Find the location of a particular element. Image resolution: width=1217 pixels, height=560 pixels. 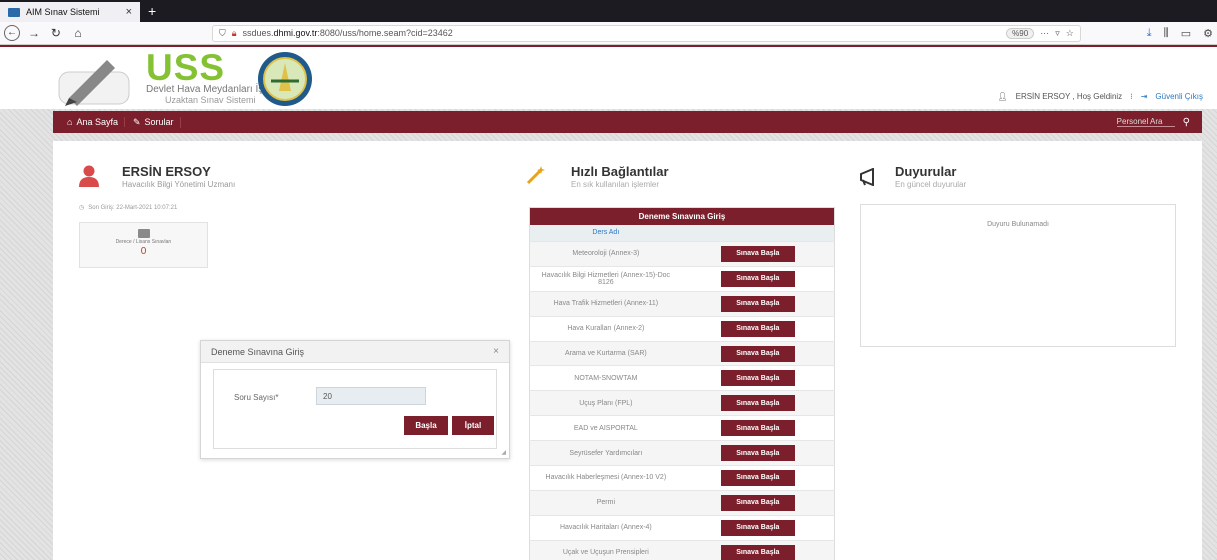

column-header-course: Ders Adı is located at coordinates (605, 233).